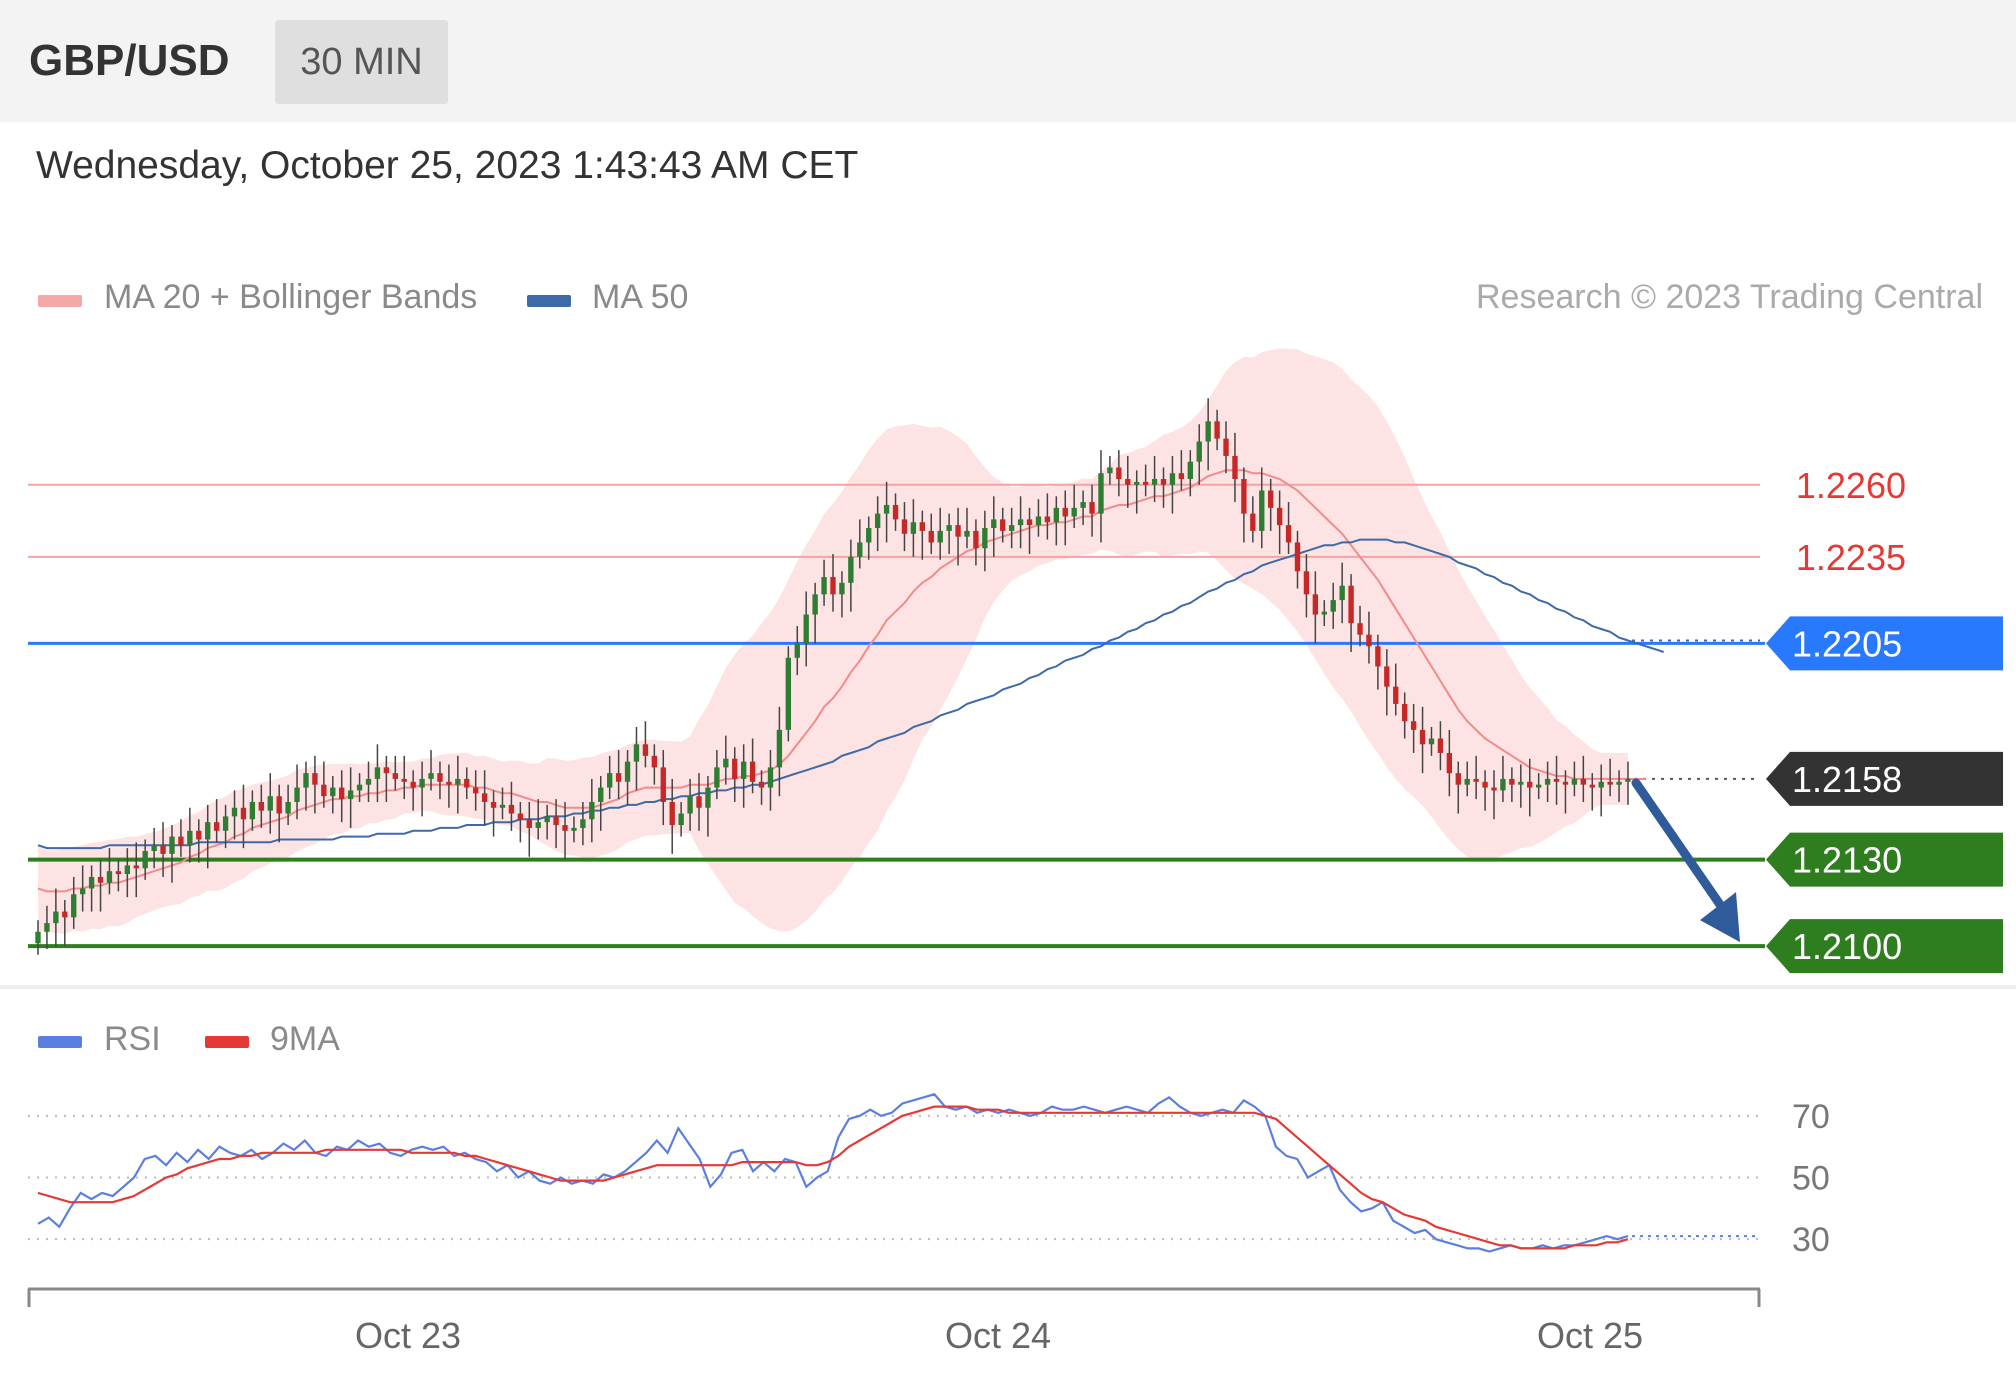 The height and width of the screenshot is (1380, 2016). Describe the element at coordinates (408, 1335) in the screenshot. I see `x-tick-label: Oct 23` at that location.